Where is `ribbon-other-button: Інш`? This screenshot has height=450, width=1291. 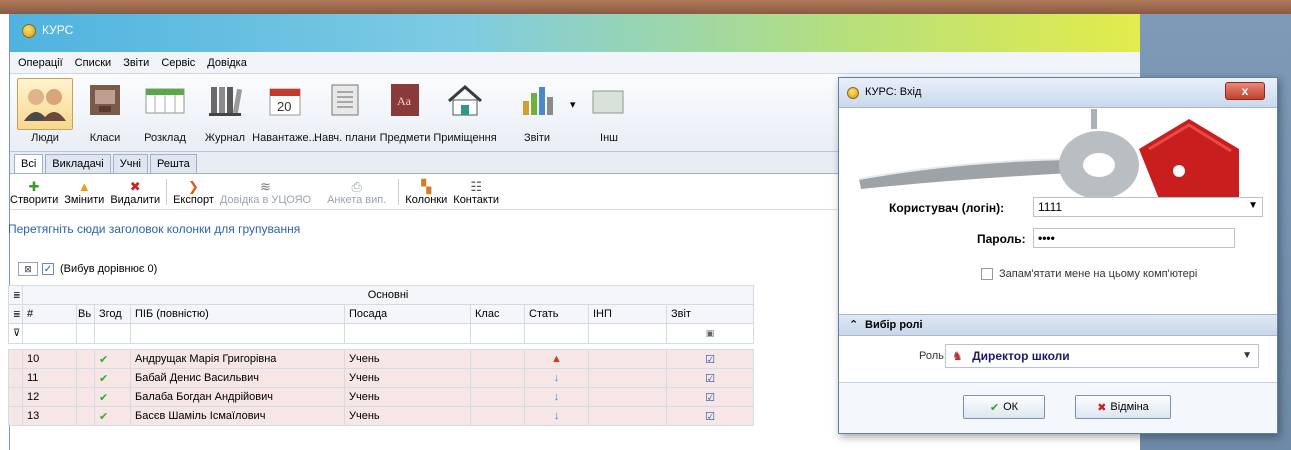
ribbon-other-button: Інш is located at coordinates (609, 112).